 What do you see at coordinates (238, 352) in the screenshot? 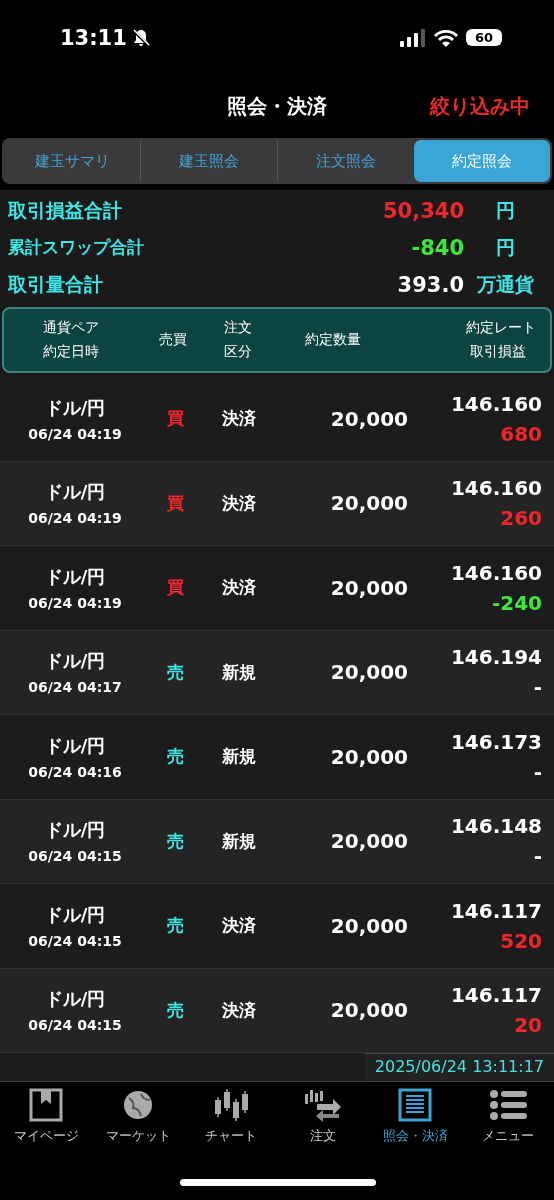
I see `column-label: 区分` at bounding box center [238, 352].